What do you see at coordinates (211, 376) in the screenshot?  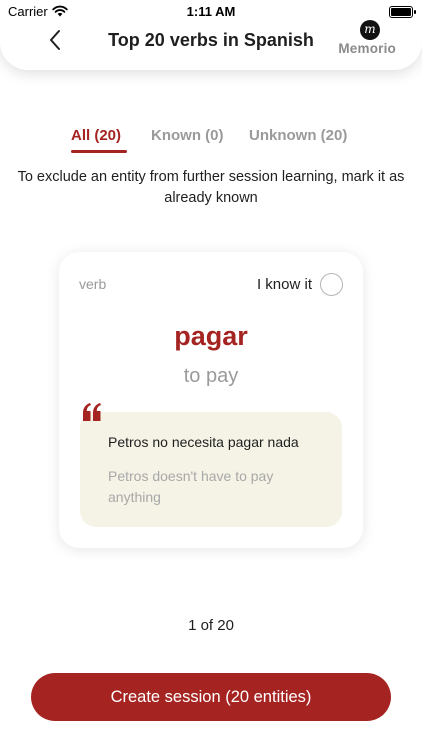 I see `card-translation: to pay` at bounding box center [211, 376].